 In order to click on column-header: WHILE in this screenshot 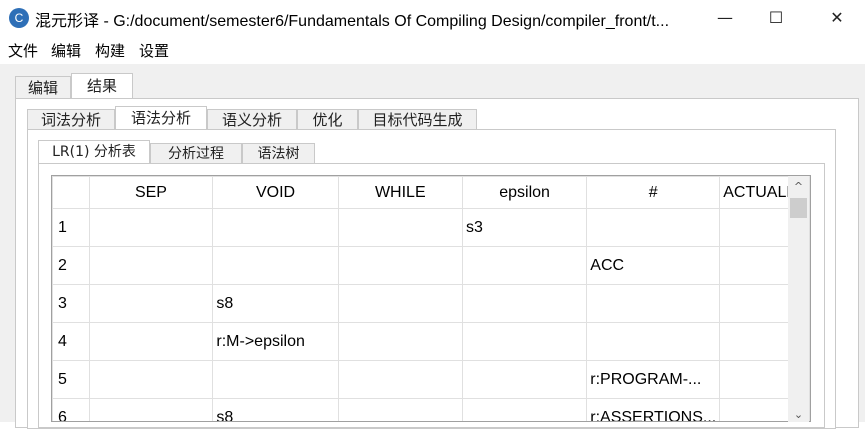, I will do `click(400, 192)`.